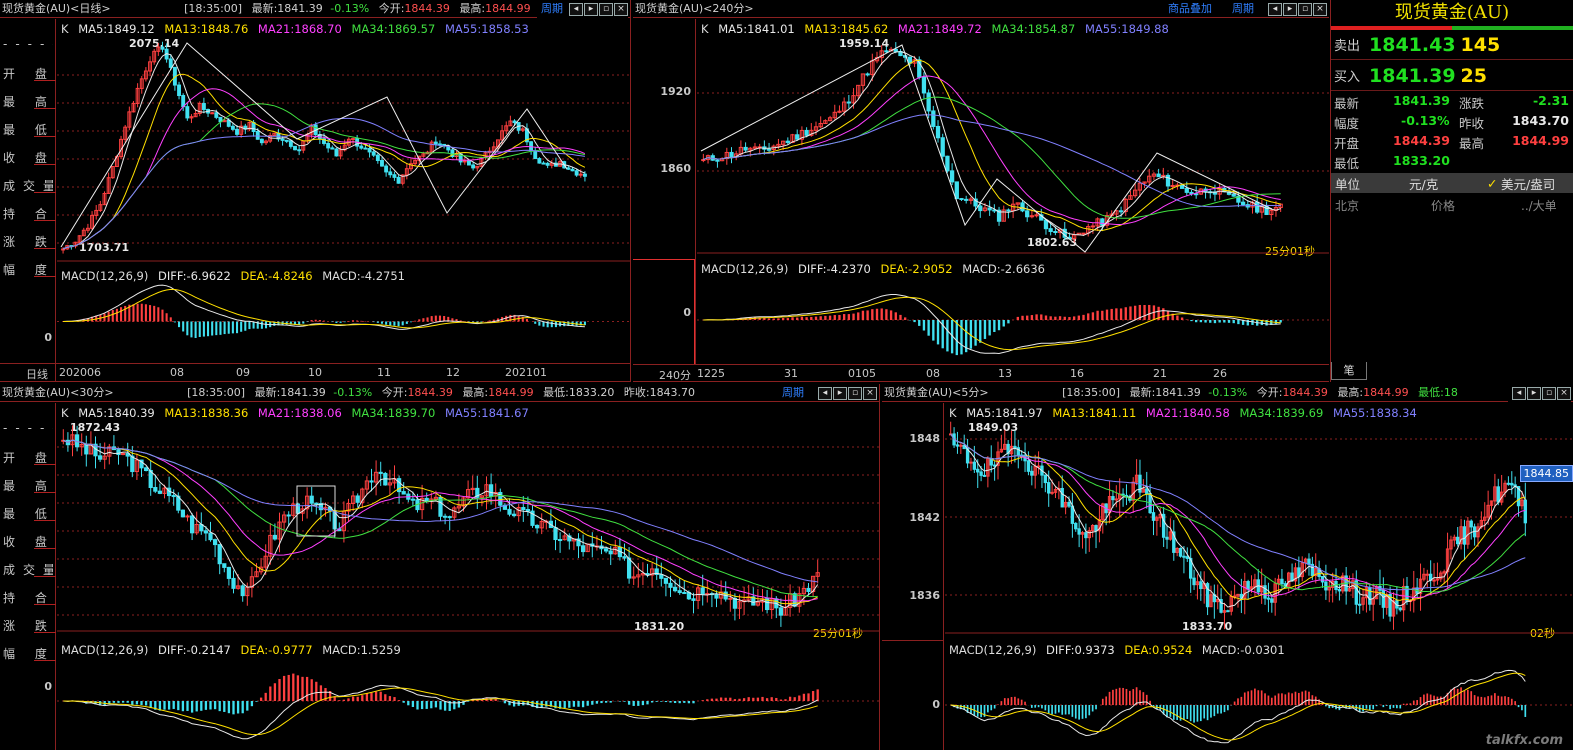 The width and height of the screenshot is (1573, 750). What do you see at coordinates (1347, 123) in the screenshot?
I see `quote-stat-pct-label: 幅度` at bounding box center [1347, 123].